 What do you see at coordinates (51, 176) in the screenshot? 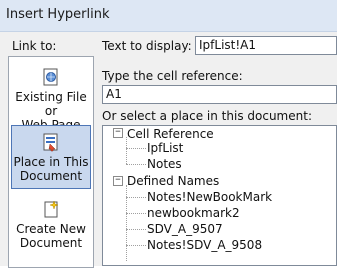
I see `place-in-document-label-line2: Document` at bounding box center [51, 176].